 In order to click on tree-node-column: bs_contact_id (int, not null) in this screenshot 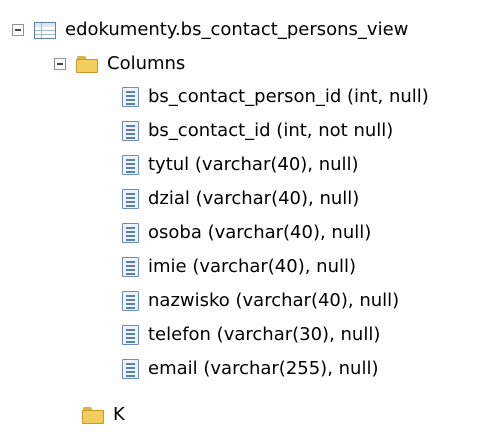, I will do `click(257, 131)`.